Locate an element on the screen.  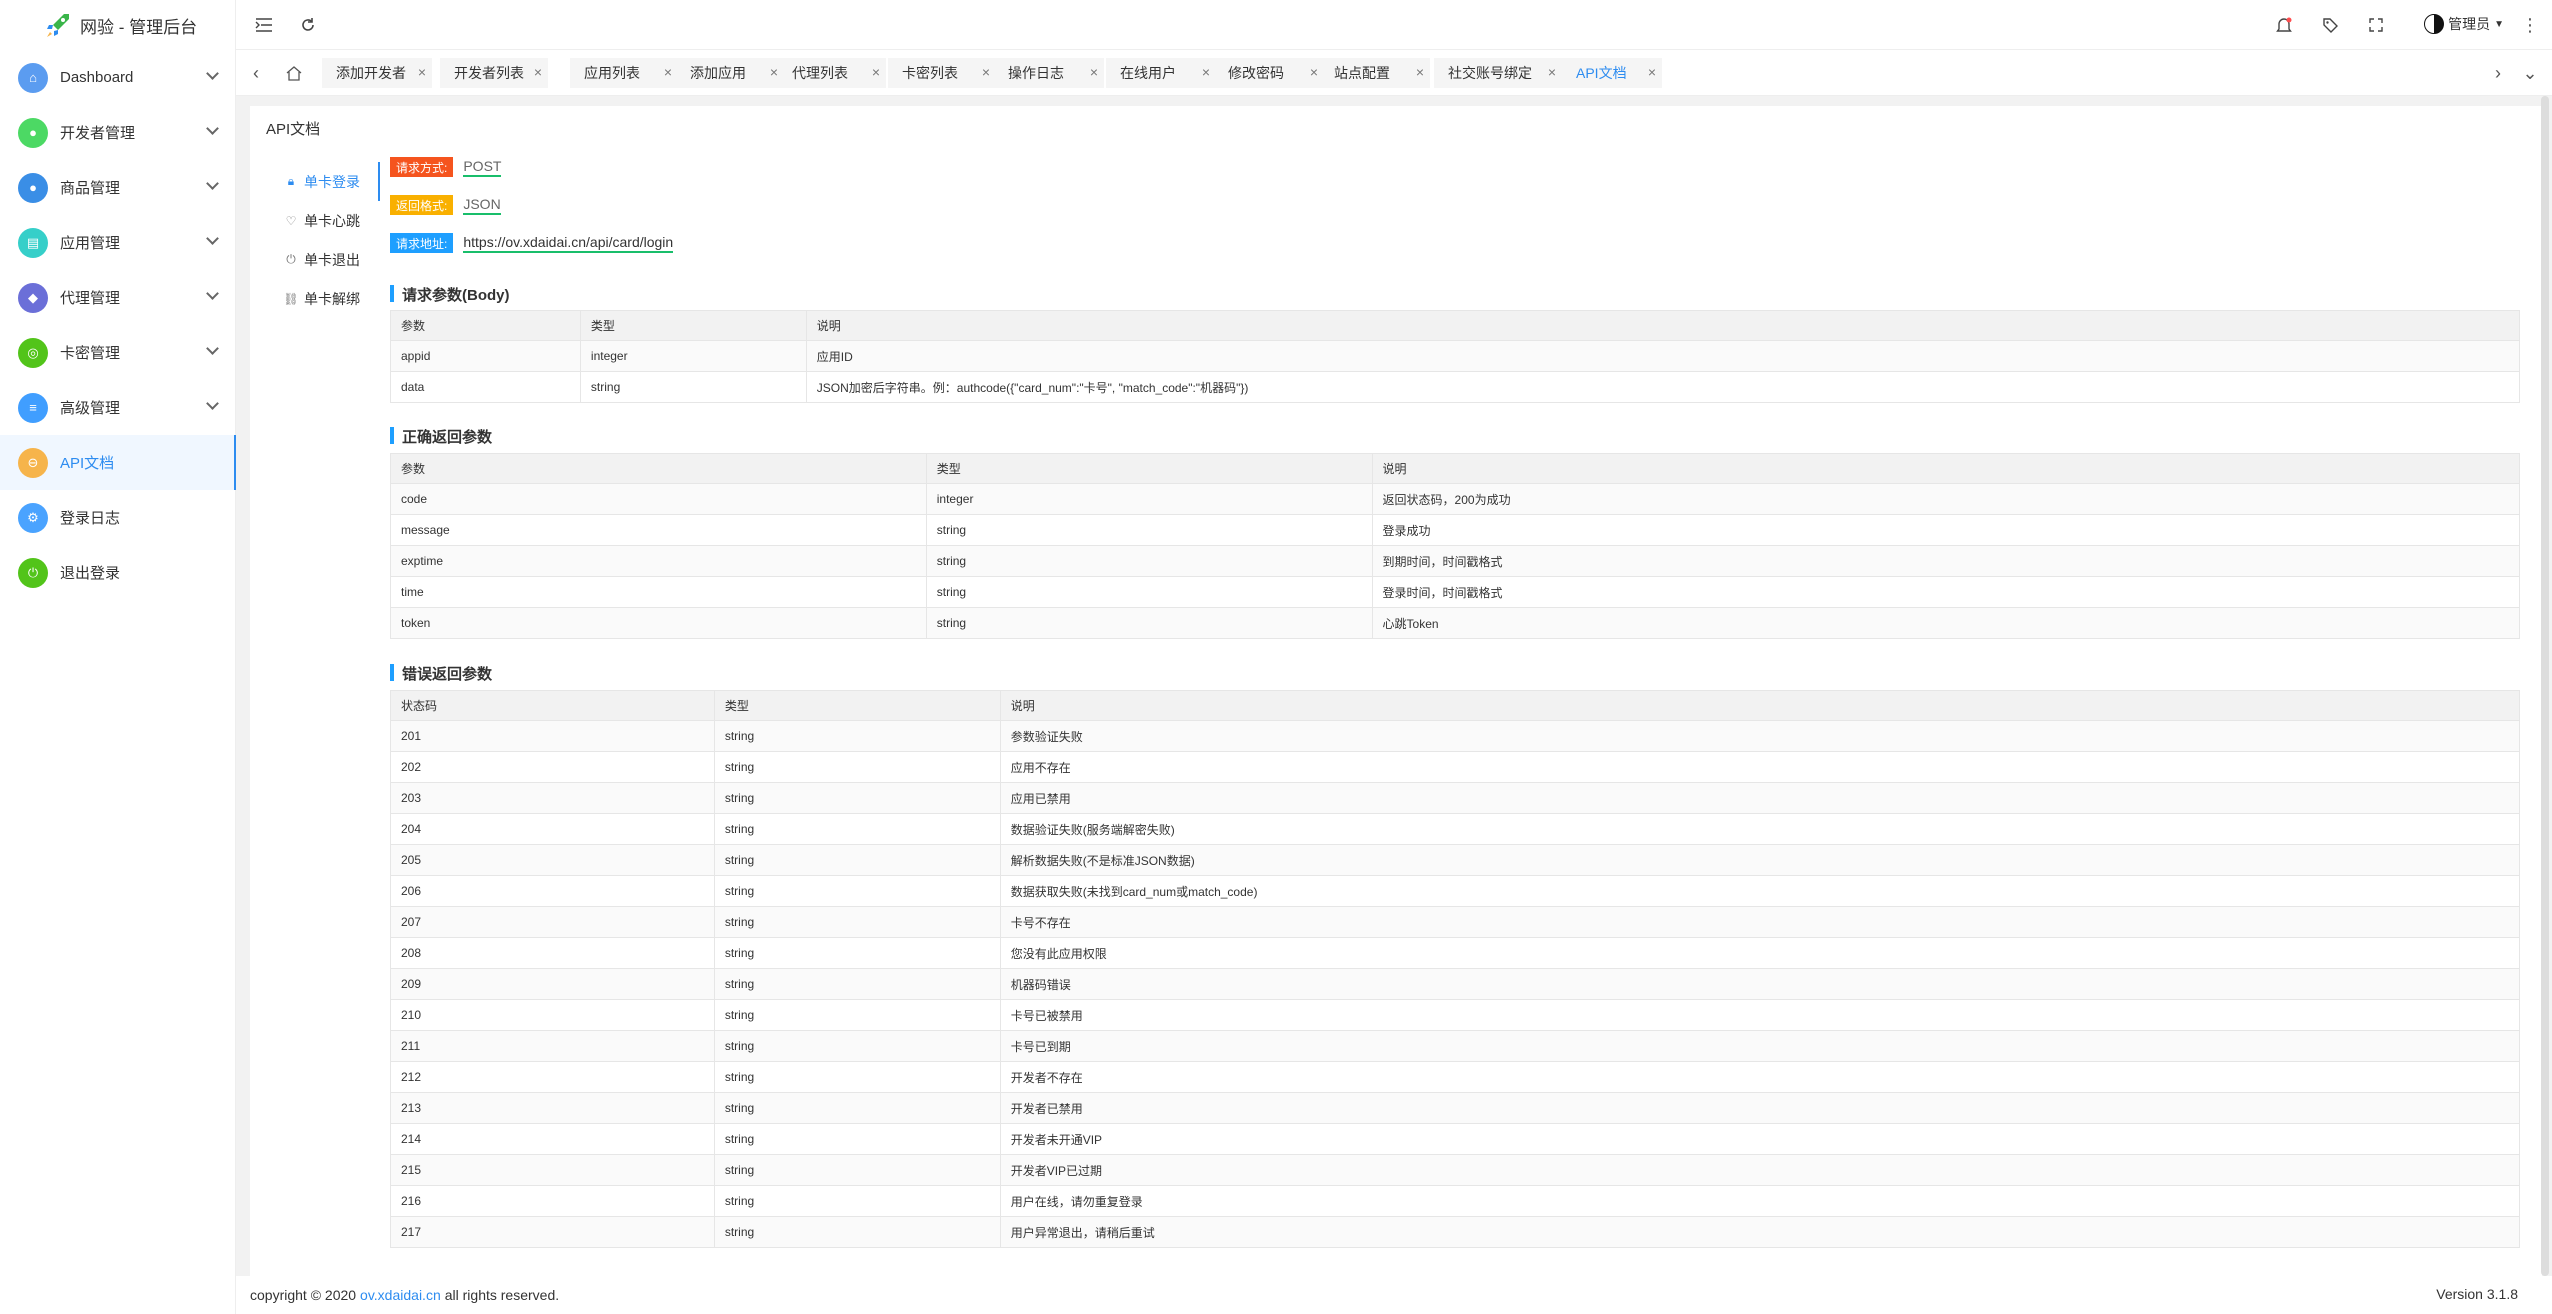
tab-6: 操作日志 × is located at coordinates (1049, 73).